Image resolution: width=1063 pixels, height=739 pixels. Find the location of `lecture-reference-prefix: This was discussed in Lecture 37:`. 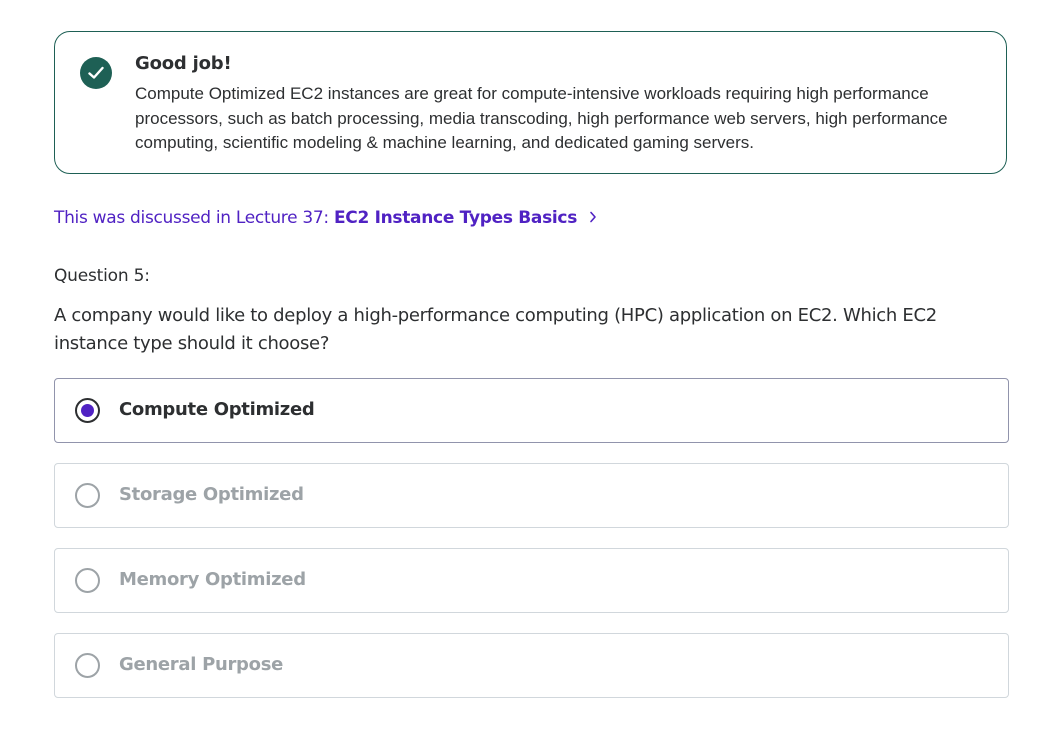

lecture-reference-prefix: This was discussed in Lecture 37: is located at coordinates (194, 218).